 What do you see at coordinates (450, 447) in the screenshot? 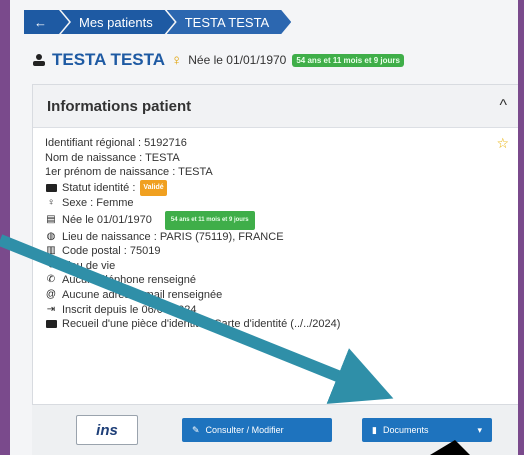
I see `cursor-arrow-icon` at bounding box center [450, 447].